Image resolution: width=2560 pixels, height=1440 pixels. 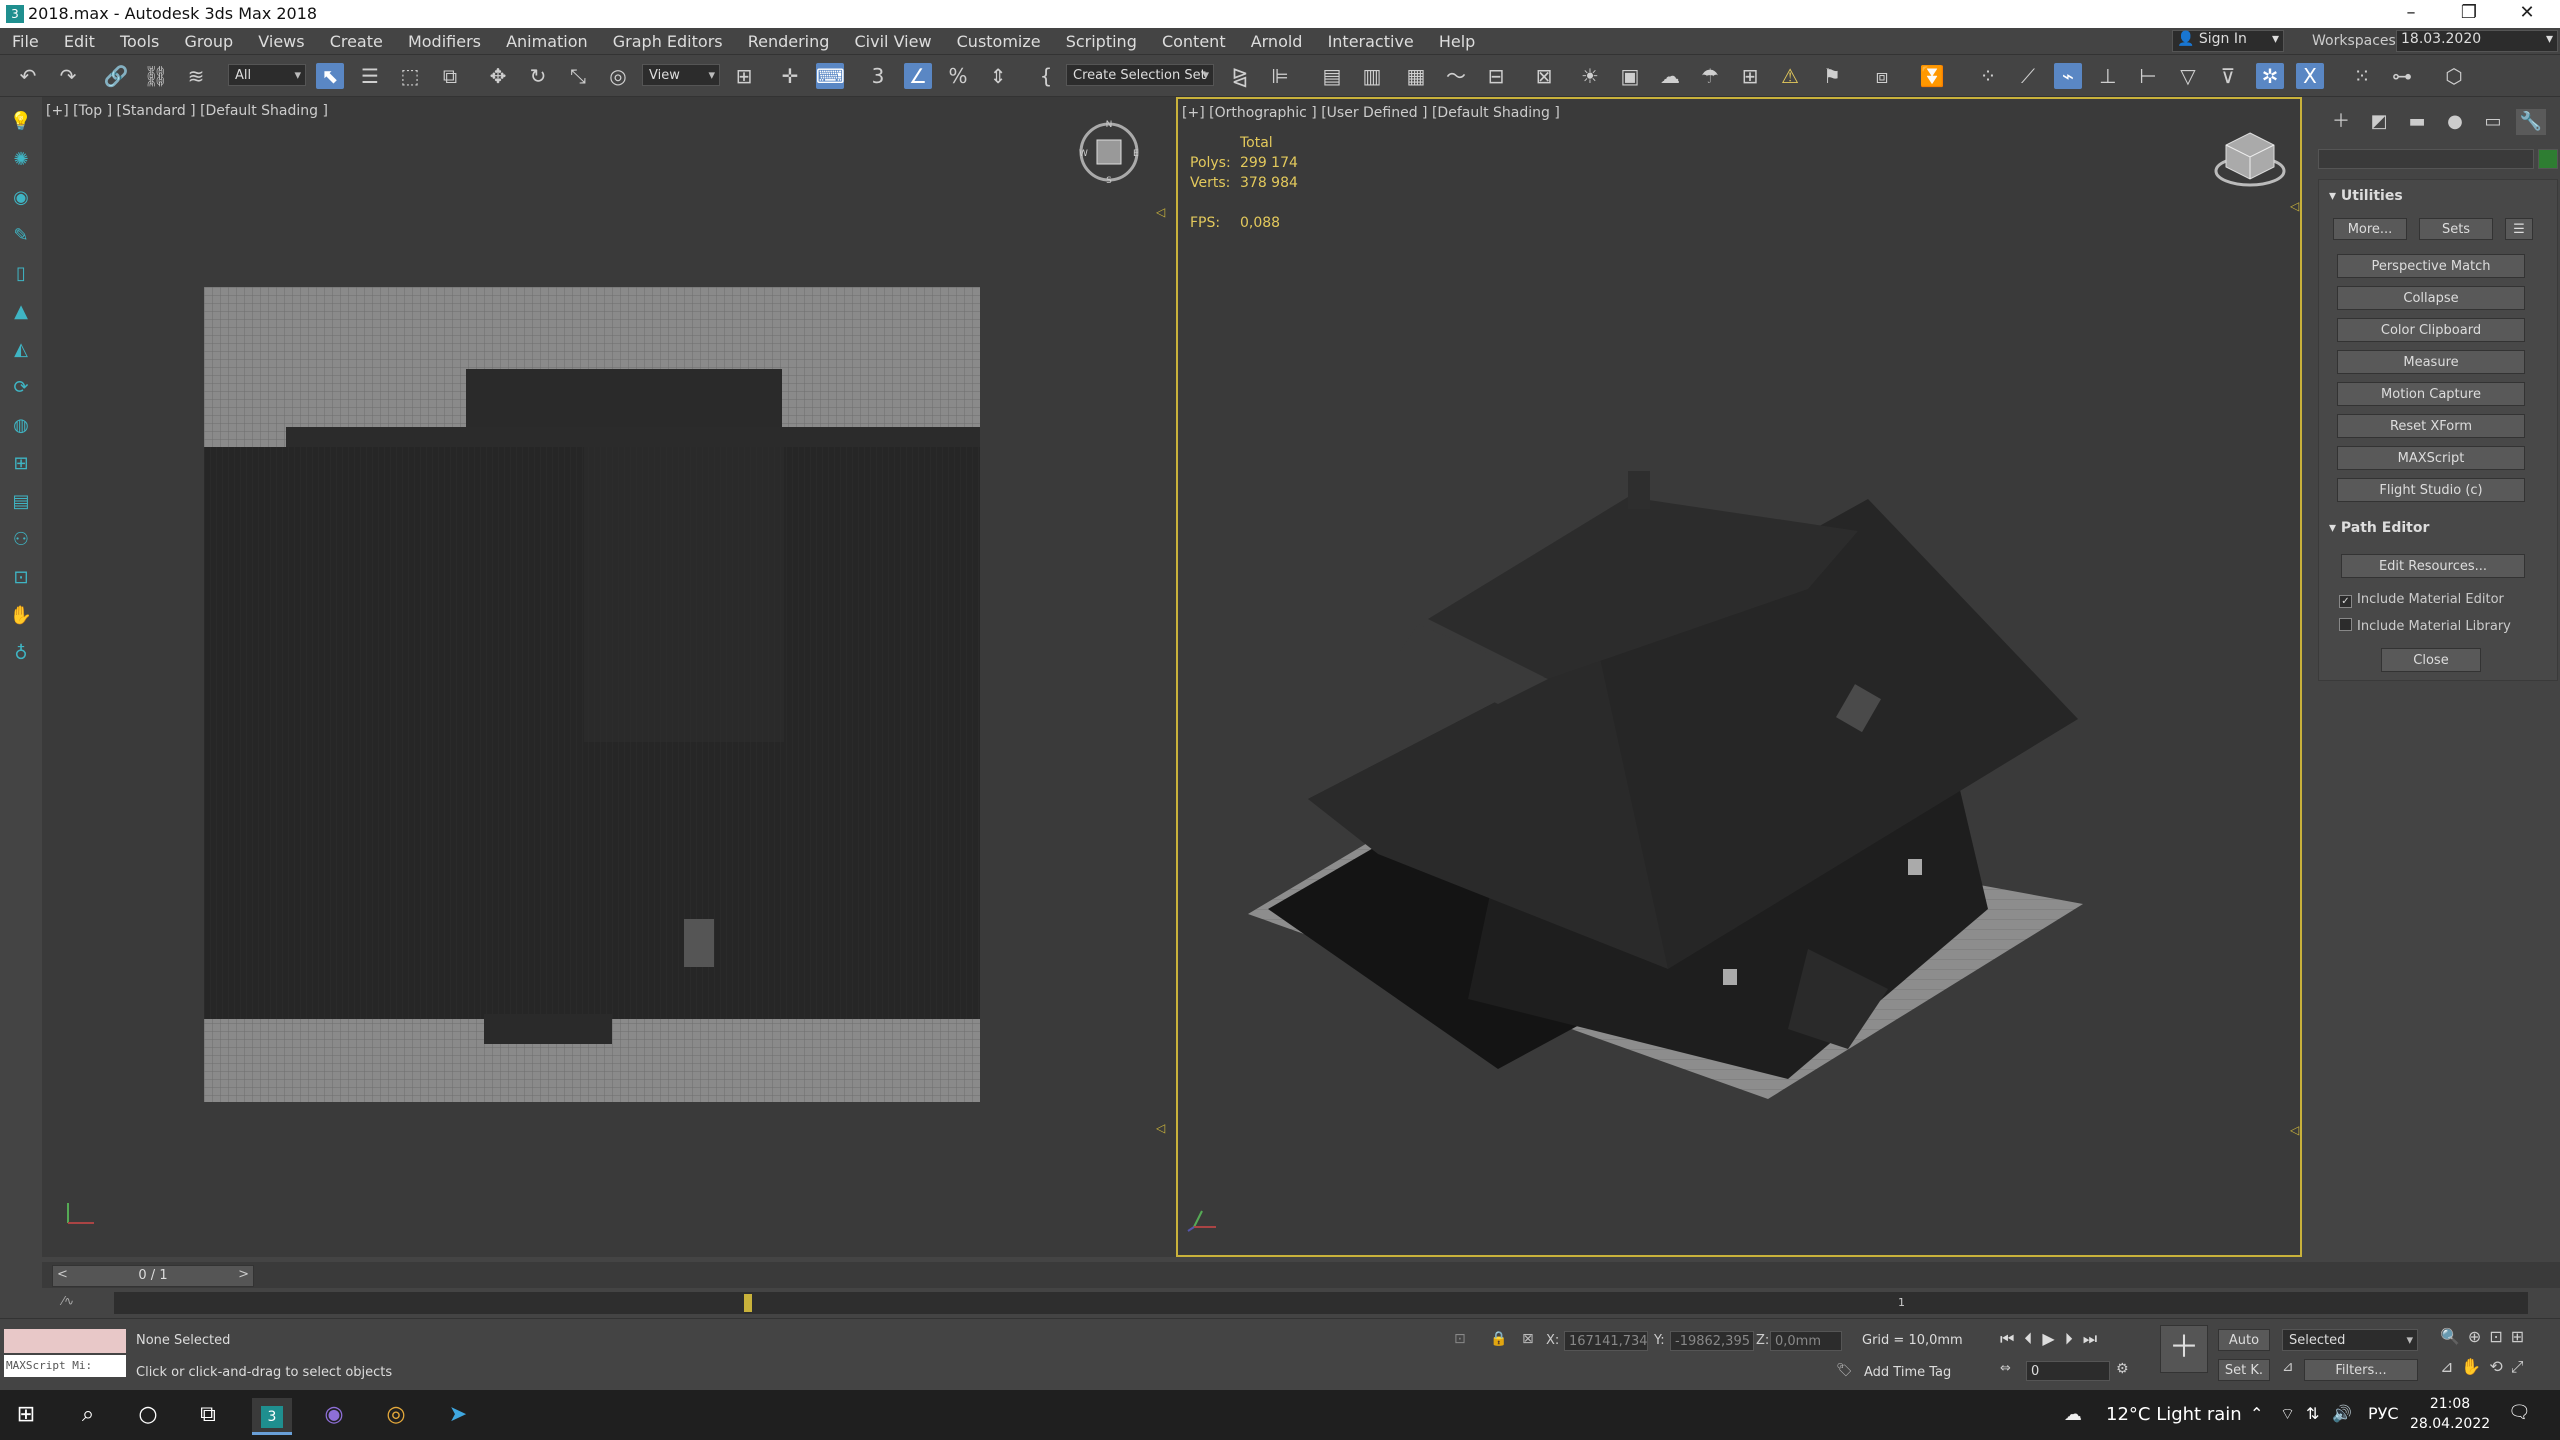 I want to click on modify-tab-icon: ◩, so click(x=2379, y=122).